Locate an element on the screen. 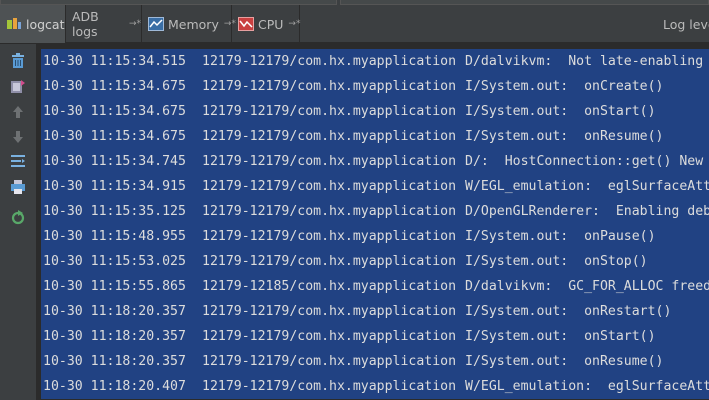 The image size is (709, 400). log-tag: D/dalvikvm: Not late-enabling is located at coordinates (584, 61).